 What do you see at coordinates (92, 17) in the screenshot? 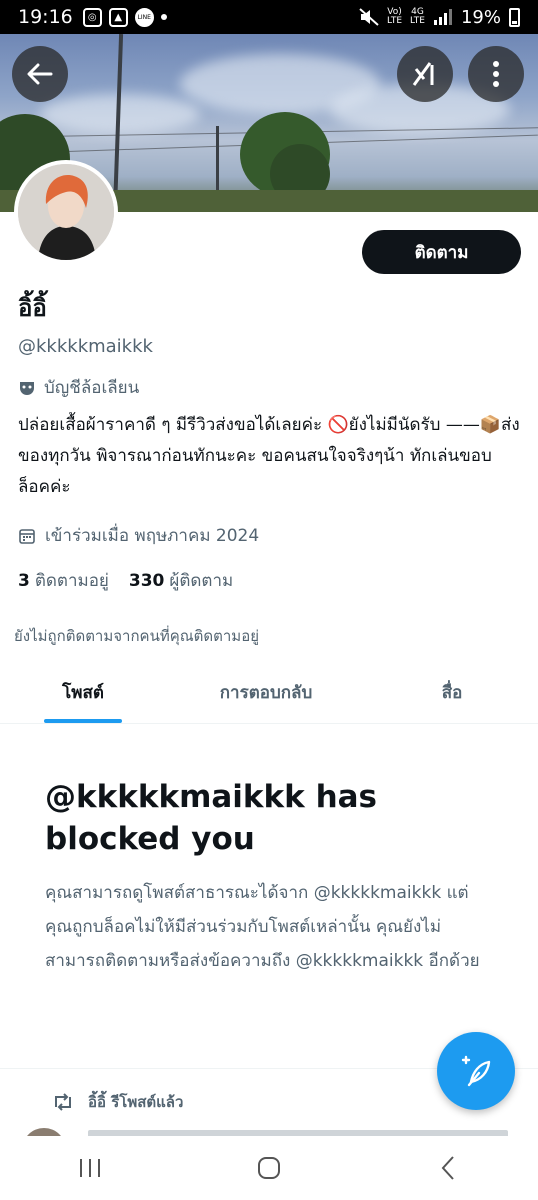
I see `instagram-icon: ◎` at bounding box center [92, 17].